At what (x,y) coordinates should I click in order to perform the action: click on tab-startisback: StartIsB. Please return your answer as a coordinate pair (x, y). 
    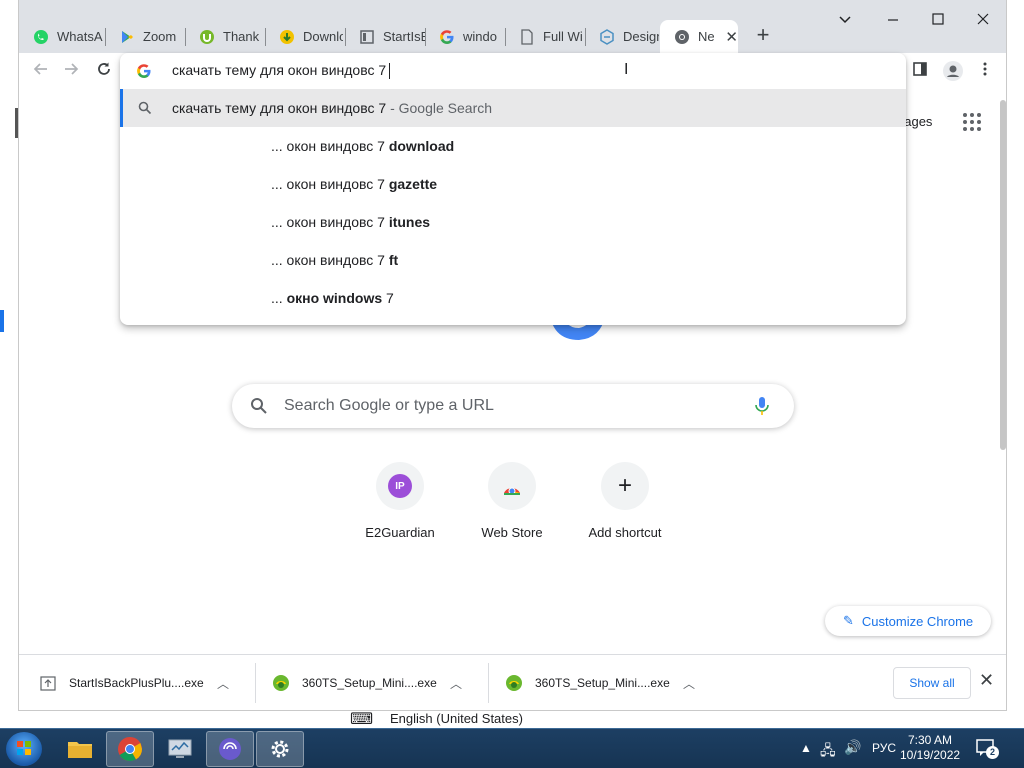
    Looking at the image, I should click on (385, 36).